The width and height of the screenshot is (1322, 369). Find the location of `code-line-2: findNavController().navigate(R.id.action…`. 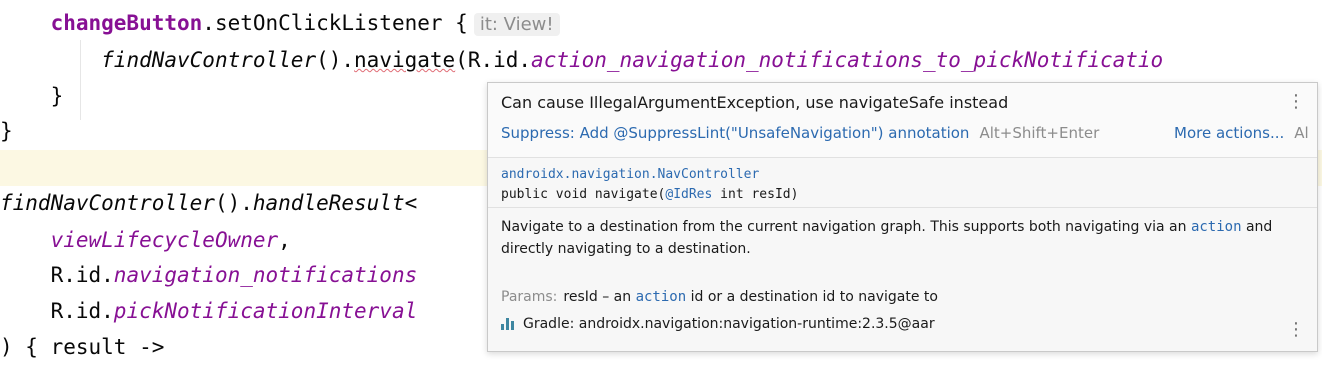

code-line-2: findNavController().navigate(R.id.action… is located at coordinates (661, 60).